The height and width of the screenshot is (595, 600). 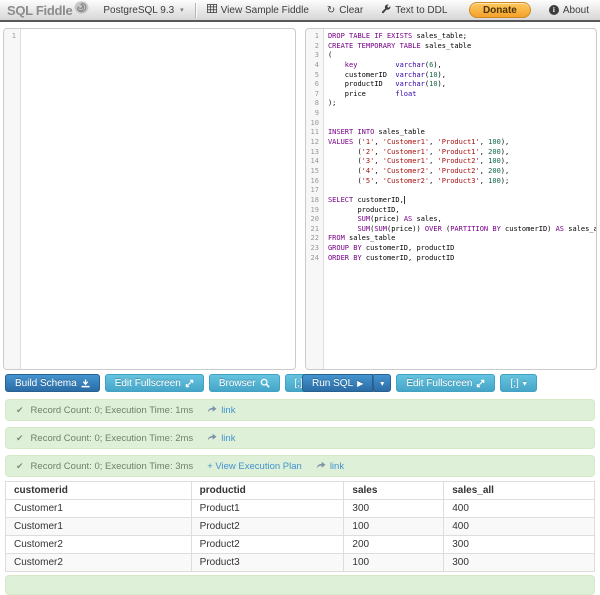 What do you see at coordinates (372, 93) in the screenshot?
I see `code-line: price float` at bounding box center [372, 93].